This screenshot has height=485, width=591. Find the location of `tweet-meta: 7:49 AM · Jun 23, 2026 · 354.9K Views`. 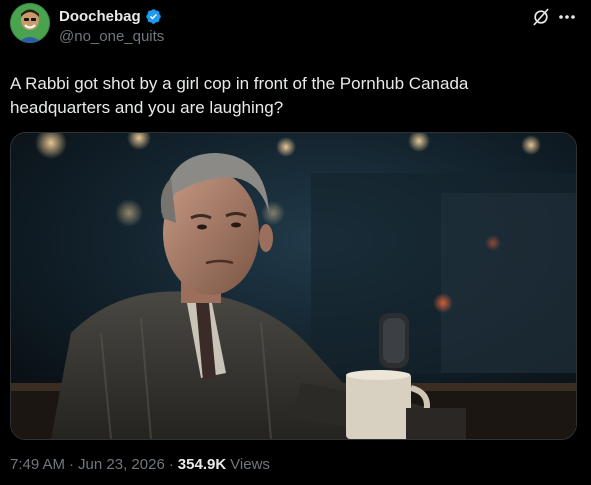

tweet-meta: 7:49 AM · Jun 23, 2026 · 354.9K Views is located at coordinates (140, 464).